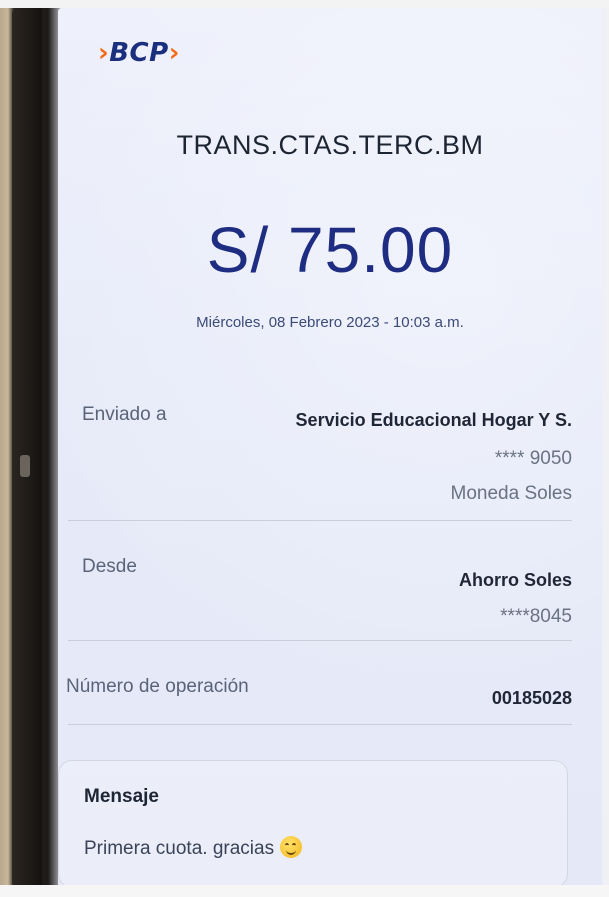 This screenshot has width=609, height=897. Describe the element at coordinates (174, 53) in the screenshot. I see `logo-chevron-right: ›` at that location.